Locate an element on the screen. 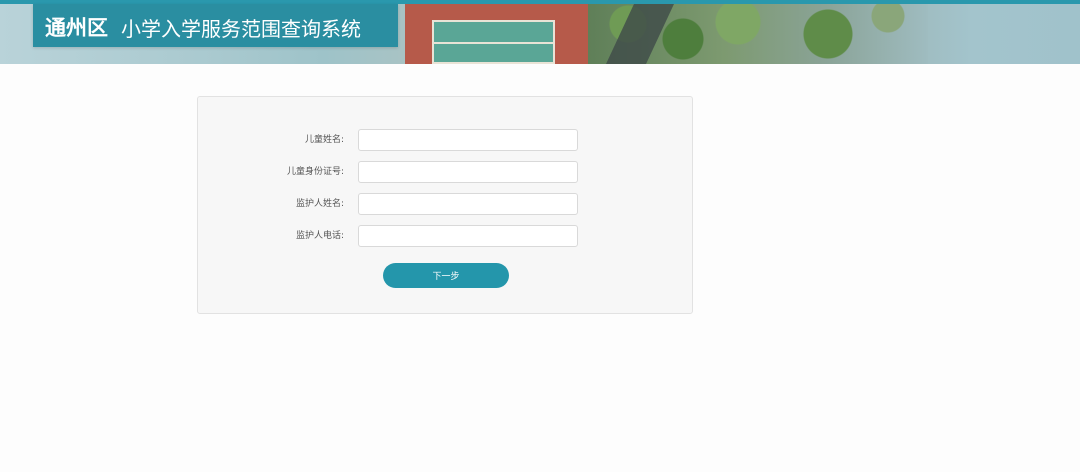 The height and width of the screenshot is (472, 1080). child-name-label: 儿童姓名: is located at coordinates (324, 140).